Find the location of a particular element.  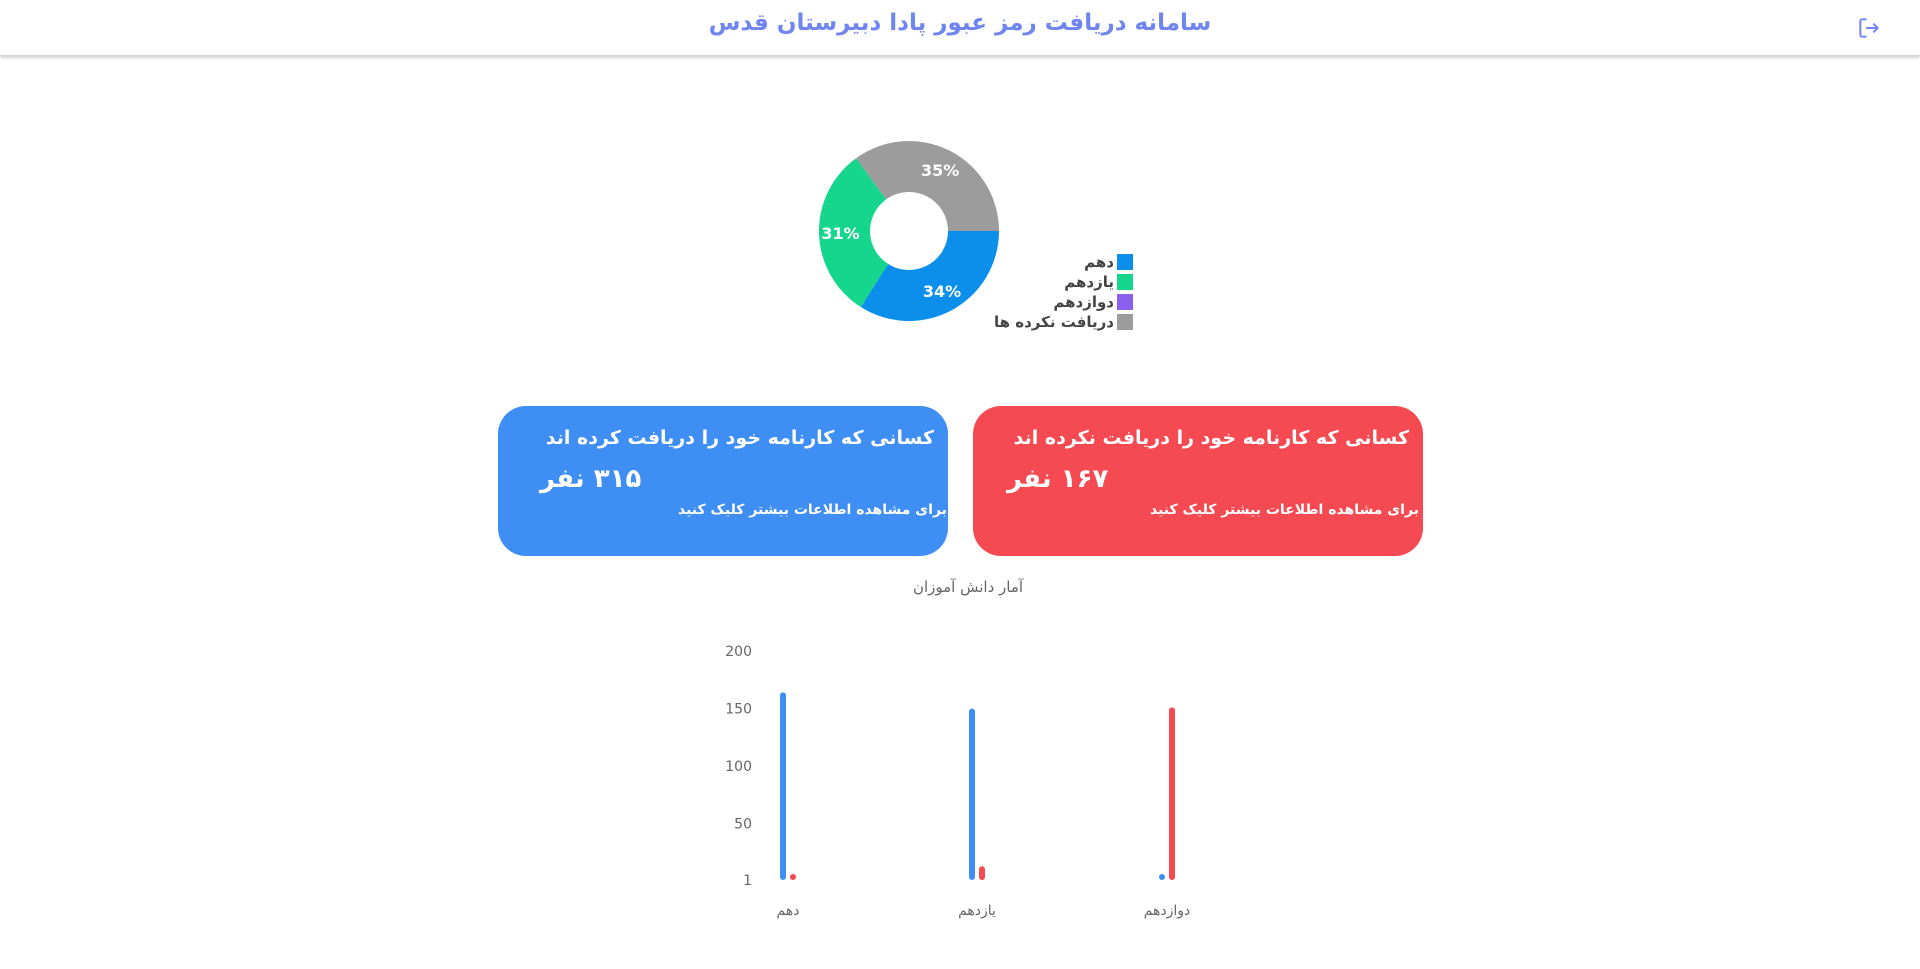

legend-item-tenth: دهم is located at coordinates (1066, 262).